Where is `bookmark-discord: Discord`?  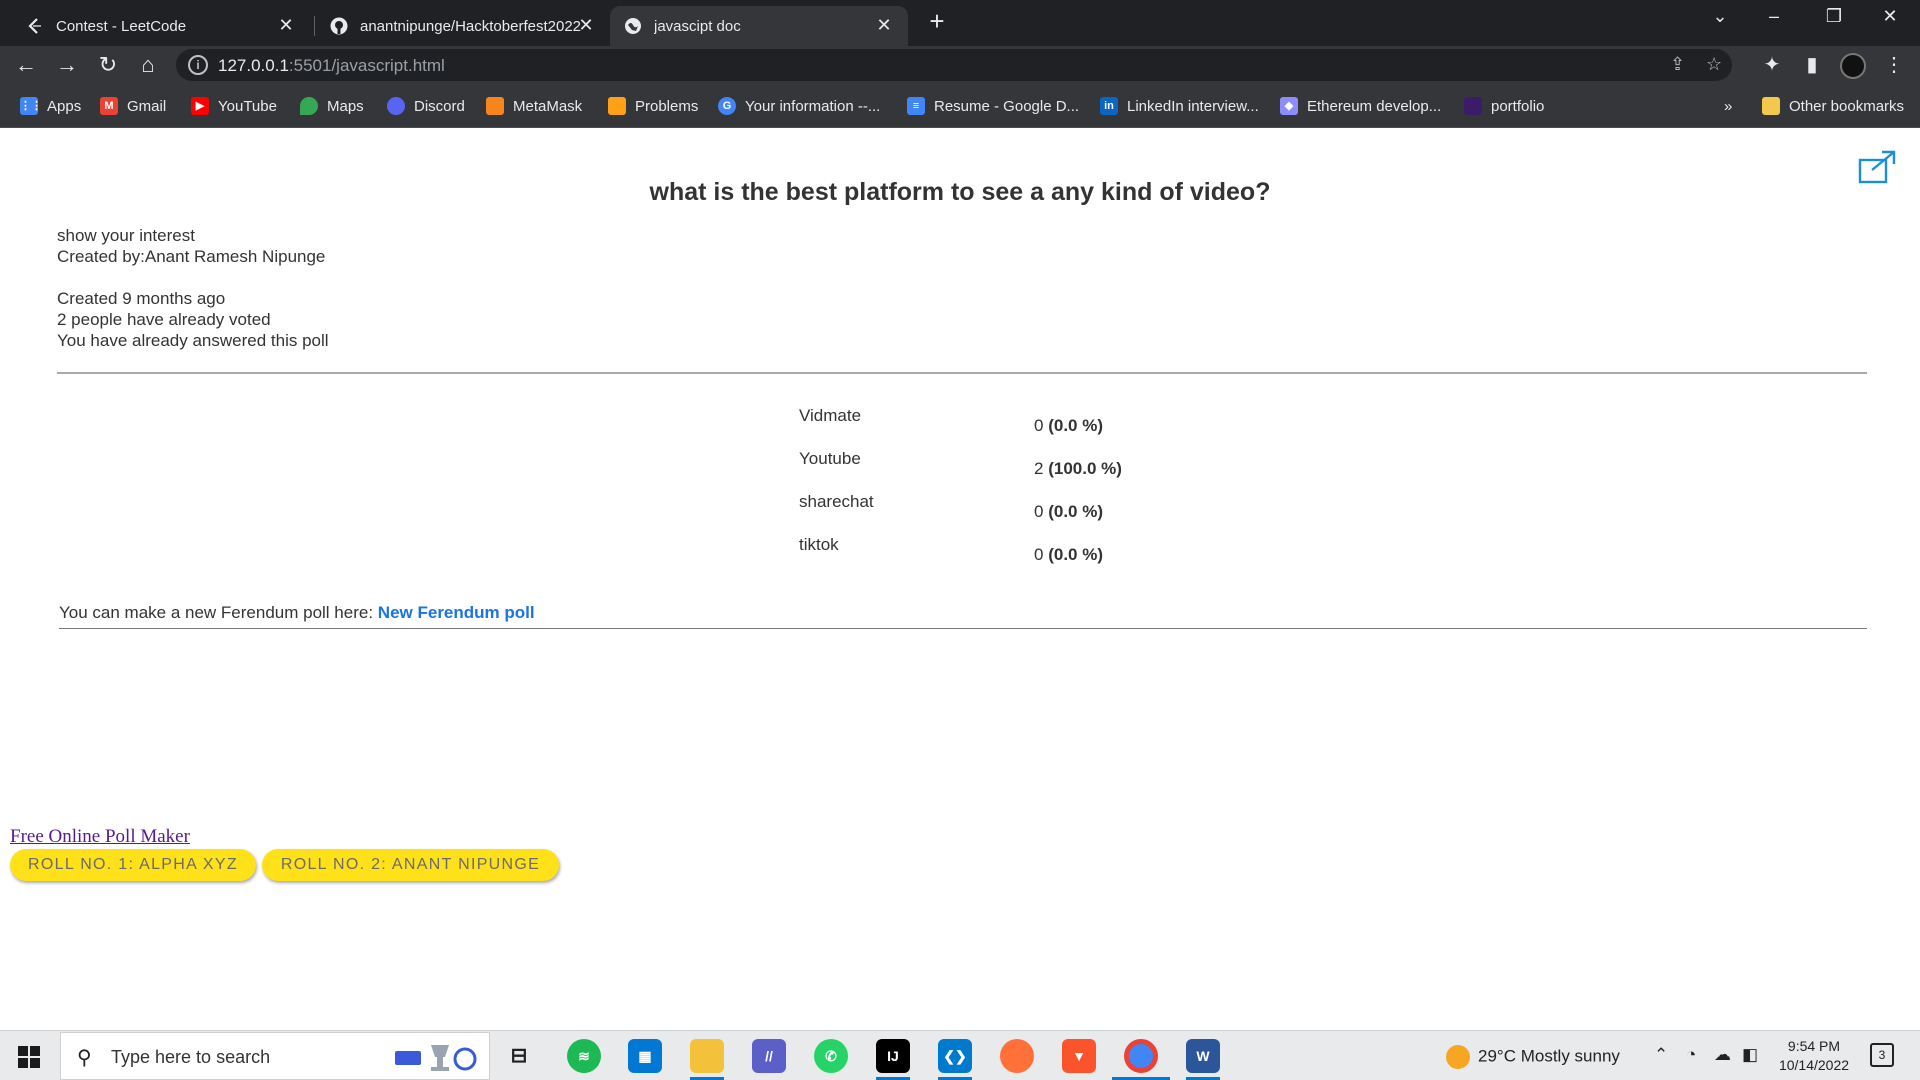 bookmark-discord: Discord is located at coordinates (426, 106).